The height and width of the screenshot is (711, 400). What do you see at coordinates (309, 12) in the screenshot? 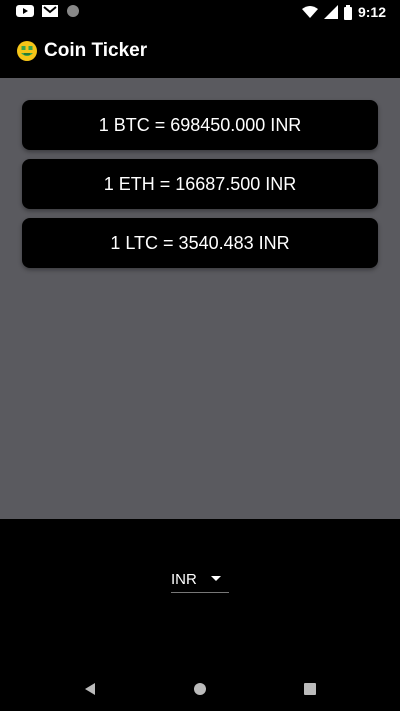
I see `wifi-icon` at bounding box center [309, 12].